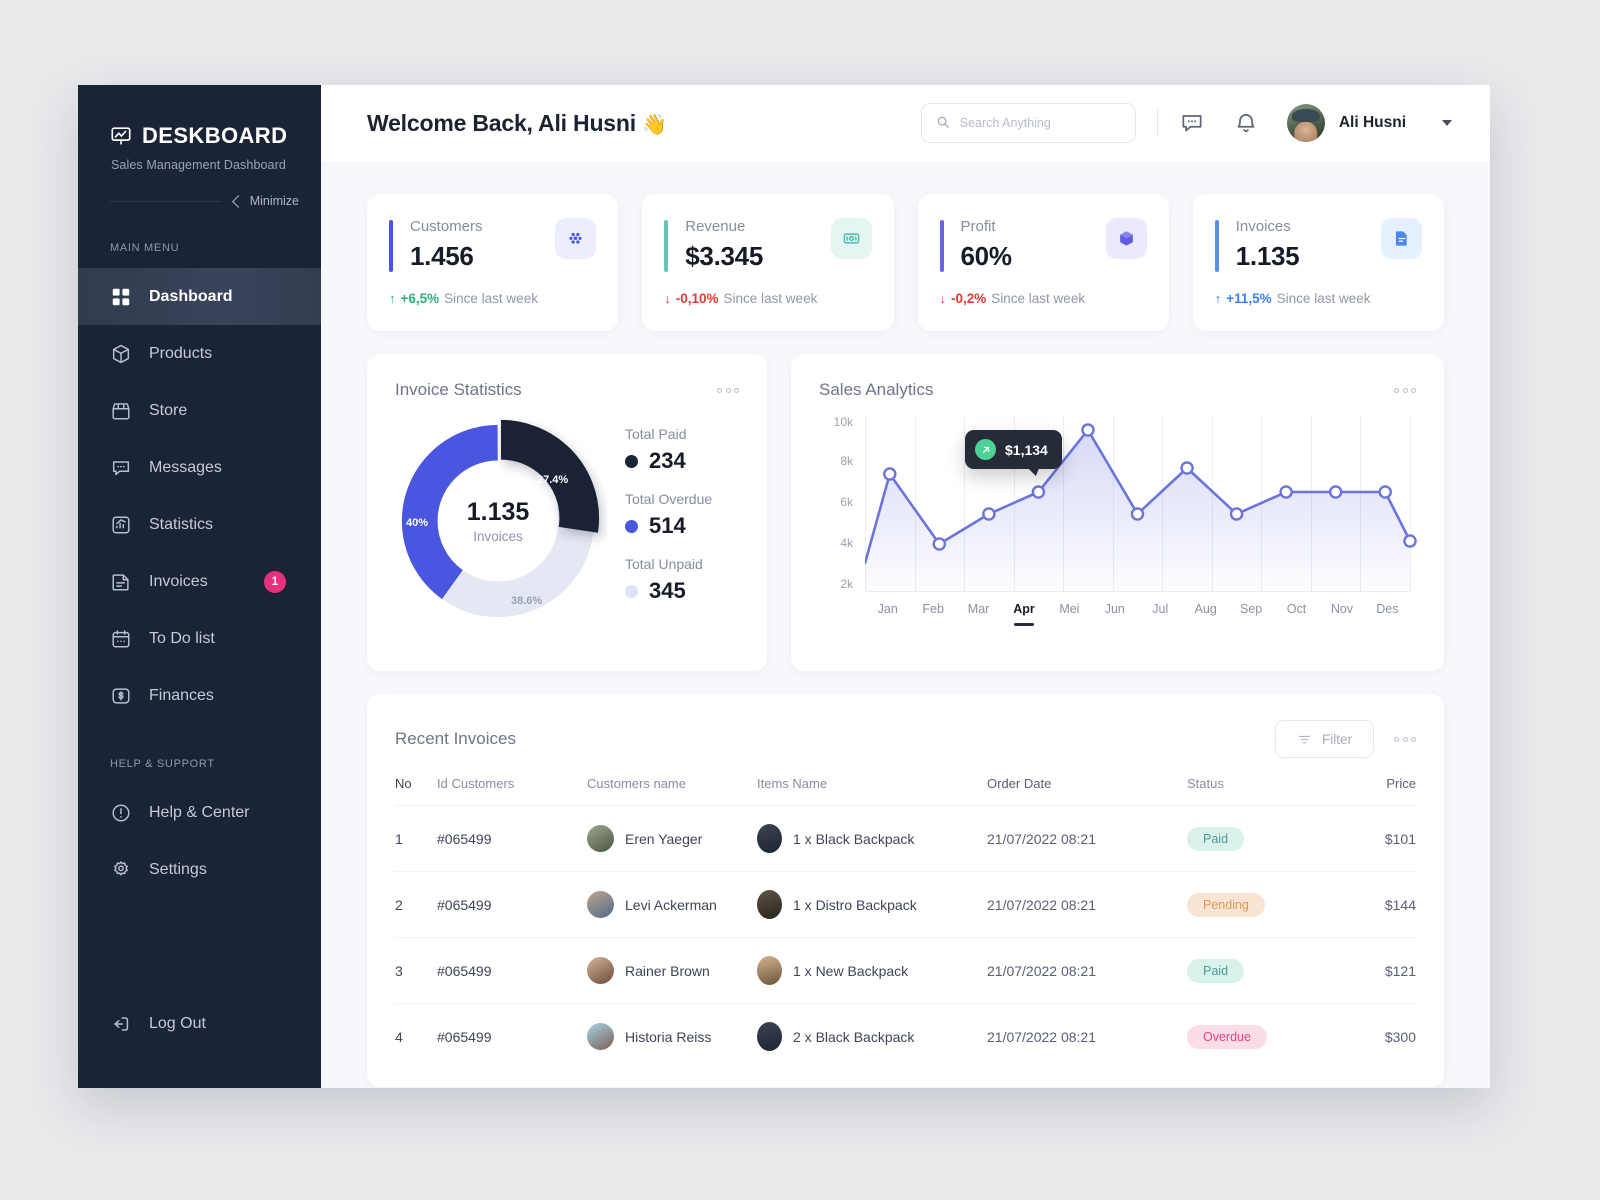 The width and height of the screenshot is (1600, 1200). Describe the element at coordinates (1372, 122) in the screenshot. I see `user-name: Ali Husni` at that location.